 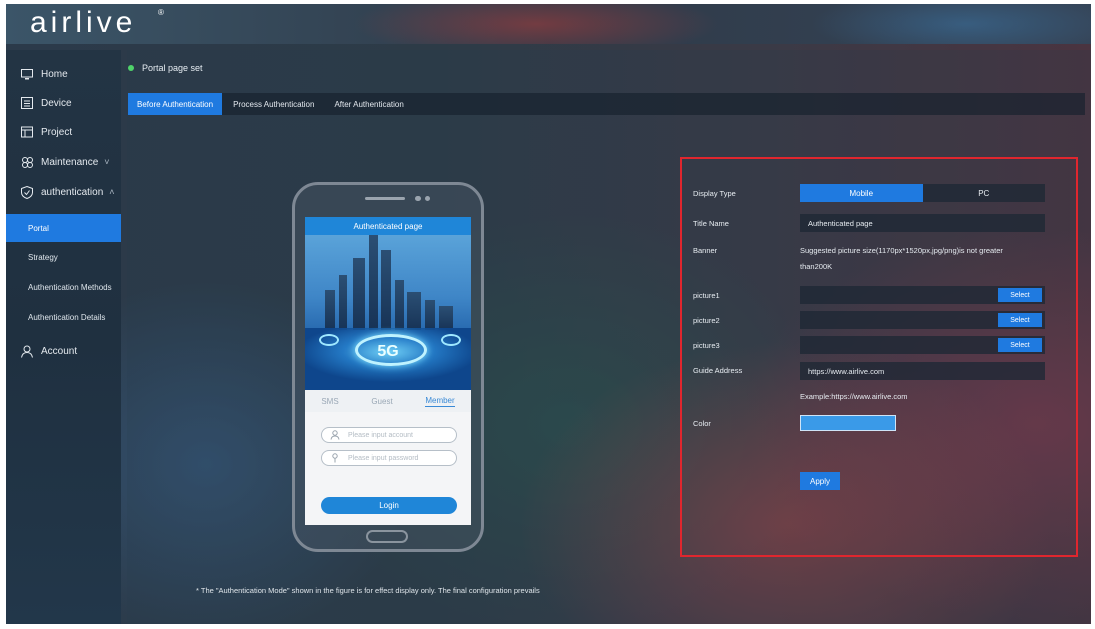 I want to click on breadcrumb: Portal page set, so click(x=165, y=68).